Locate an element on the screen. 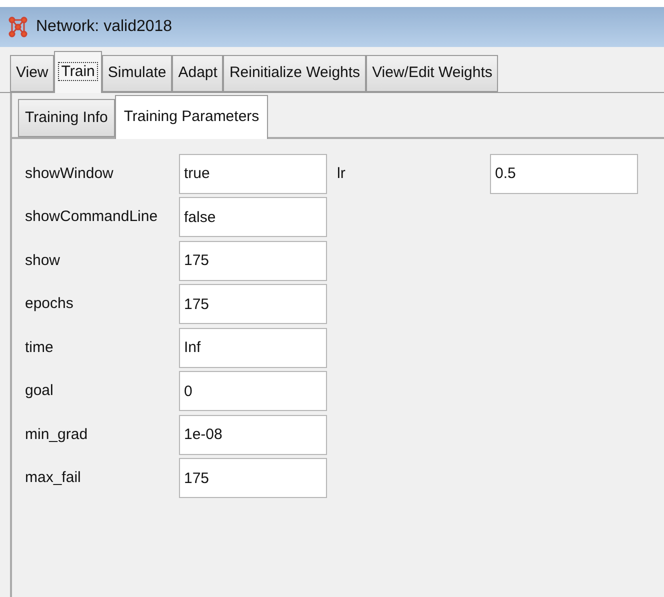  parameter-field: false is located at coordinates (253, 217).